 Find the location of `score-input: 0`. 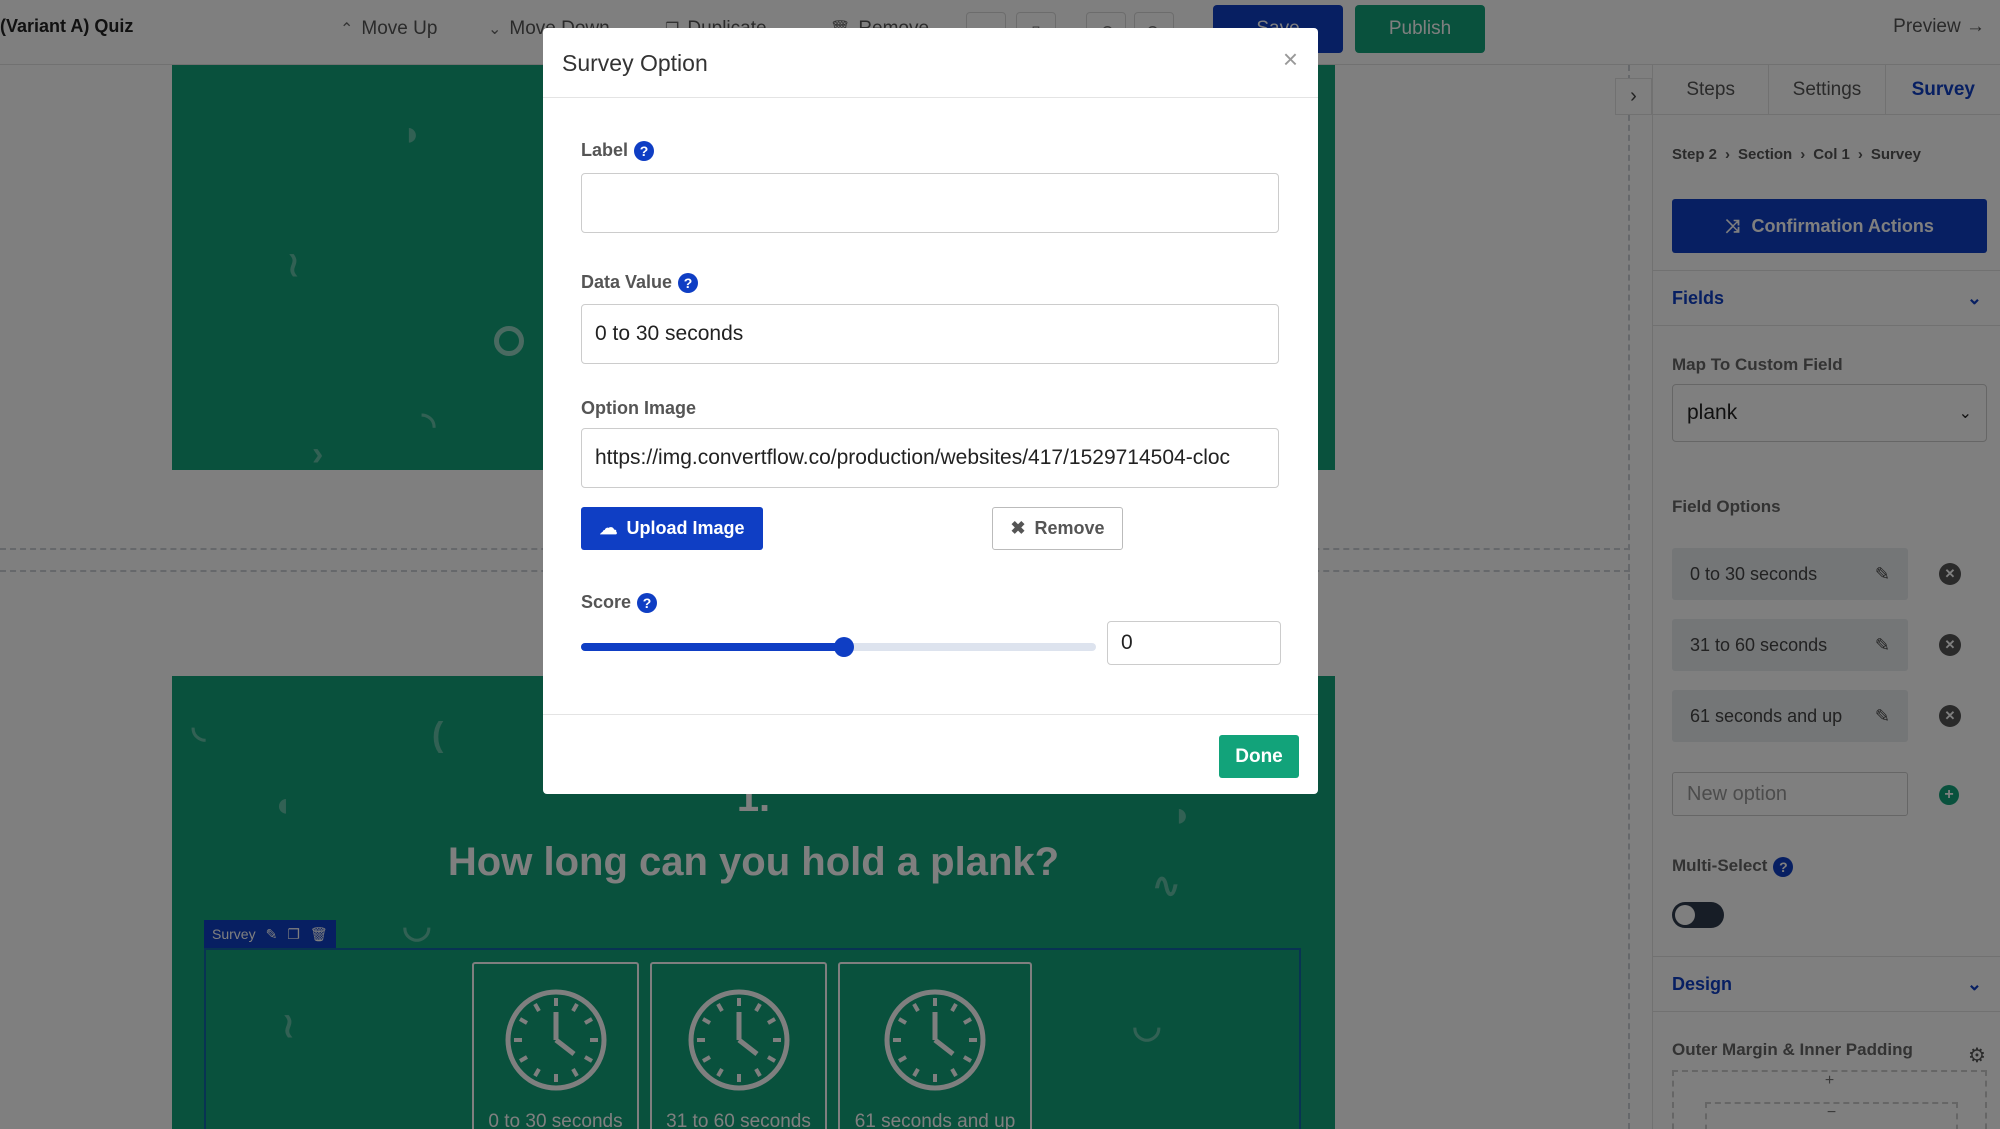

score-input: 0 is located at coordinates (1194, 643).